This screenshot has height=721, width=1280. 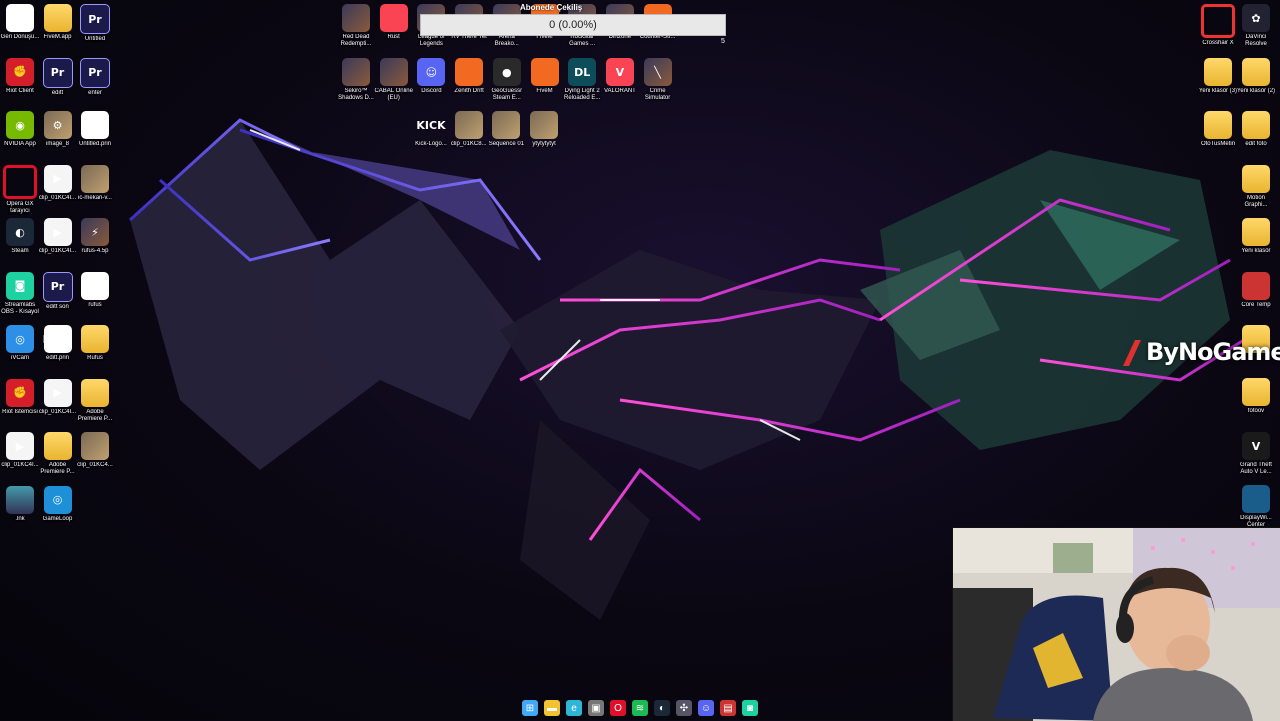 What do you see at coordinates (662, 708) in the screenshot?
I see `steam-icon: ◐` at bounding box center [662, 708].